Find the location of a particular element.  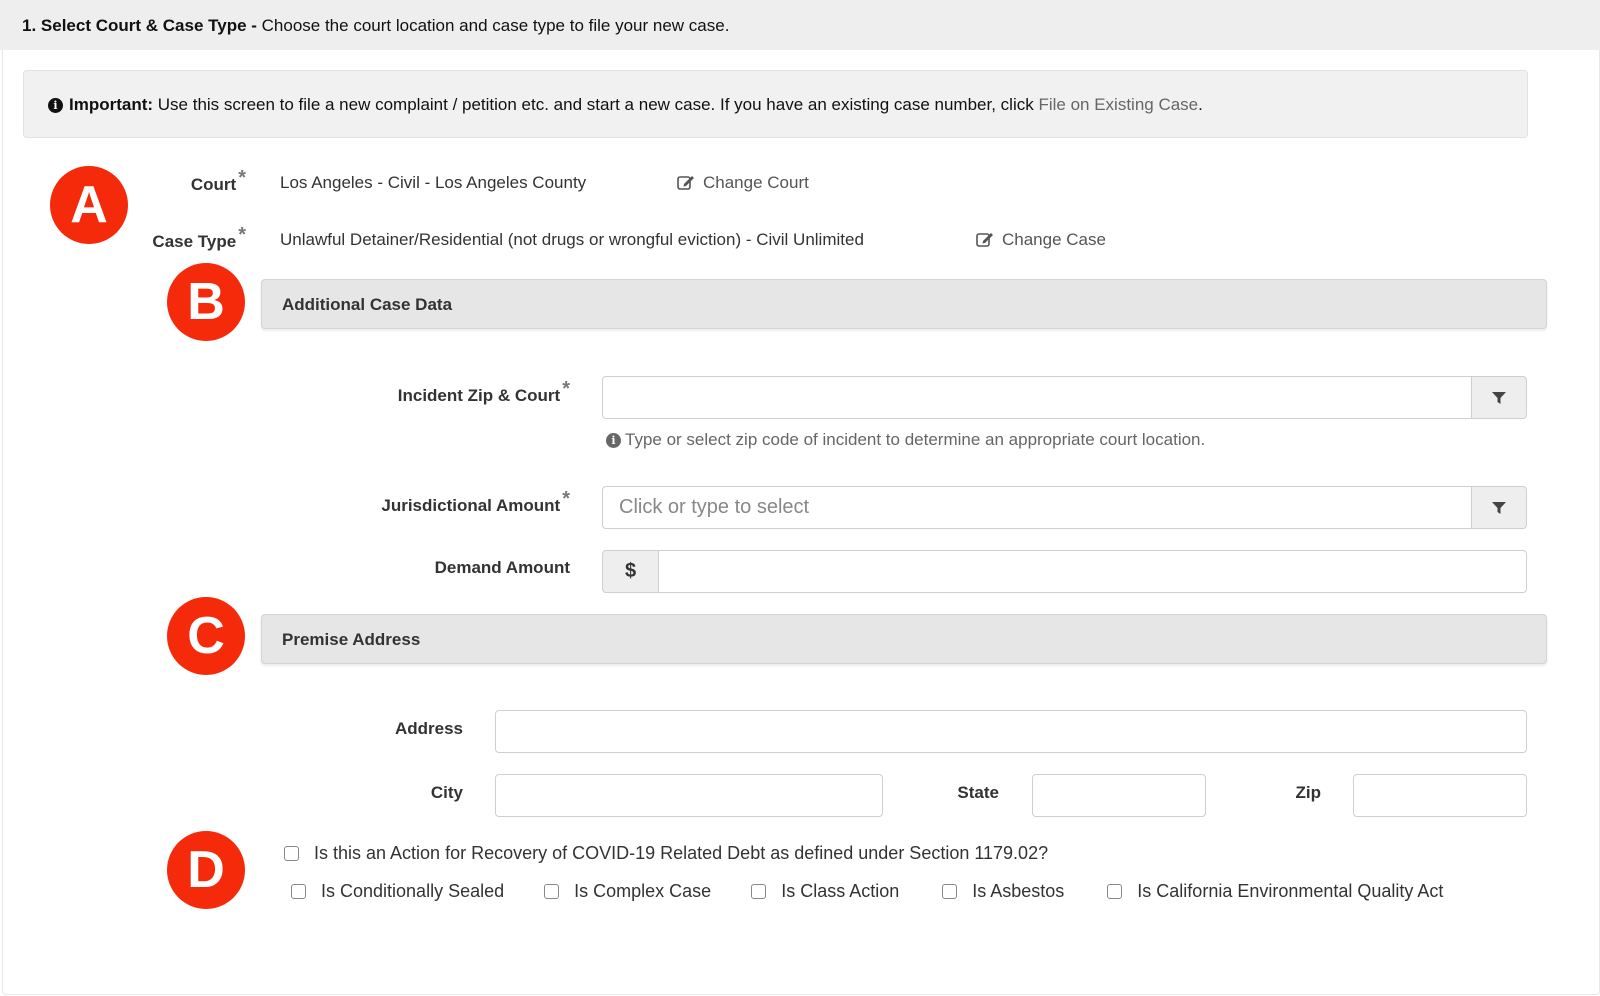

incident-zip-label-text: Incident Zip & Court is located at coordinates (479, 395).